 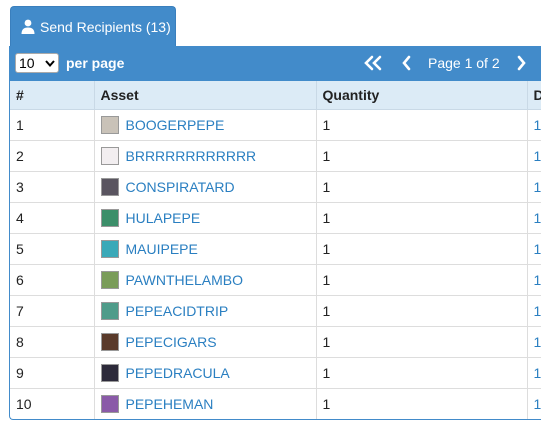 I want to click on asset-cell: PEPECIGARS, so click(x=205, y=342).